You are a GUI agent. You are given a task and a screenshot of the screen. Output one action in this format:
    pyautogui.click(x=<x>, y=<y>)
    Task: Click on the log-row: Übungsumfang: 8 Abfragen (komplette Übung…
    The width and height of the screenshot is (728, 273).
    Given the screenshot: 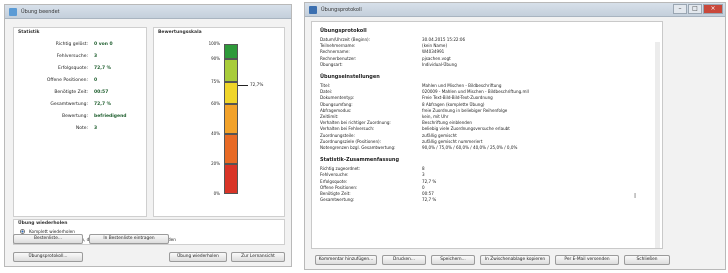 What is the action you would take?
    pyautogui.click(x=402, y=104)
    